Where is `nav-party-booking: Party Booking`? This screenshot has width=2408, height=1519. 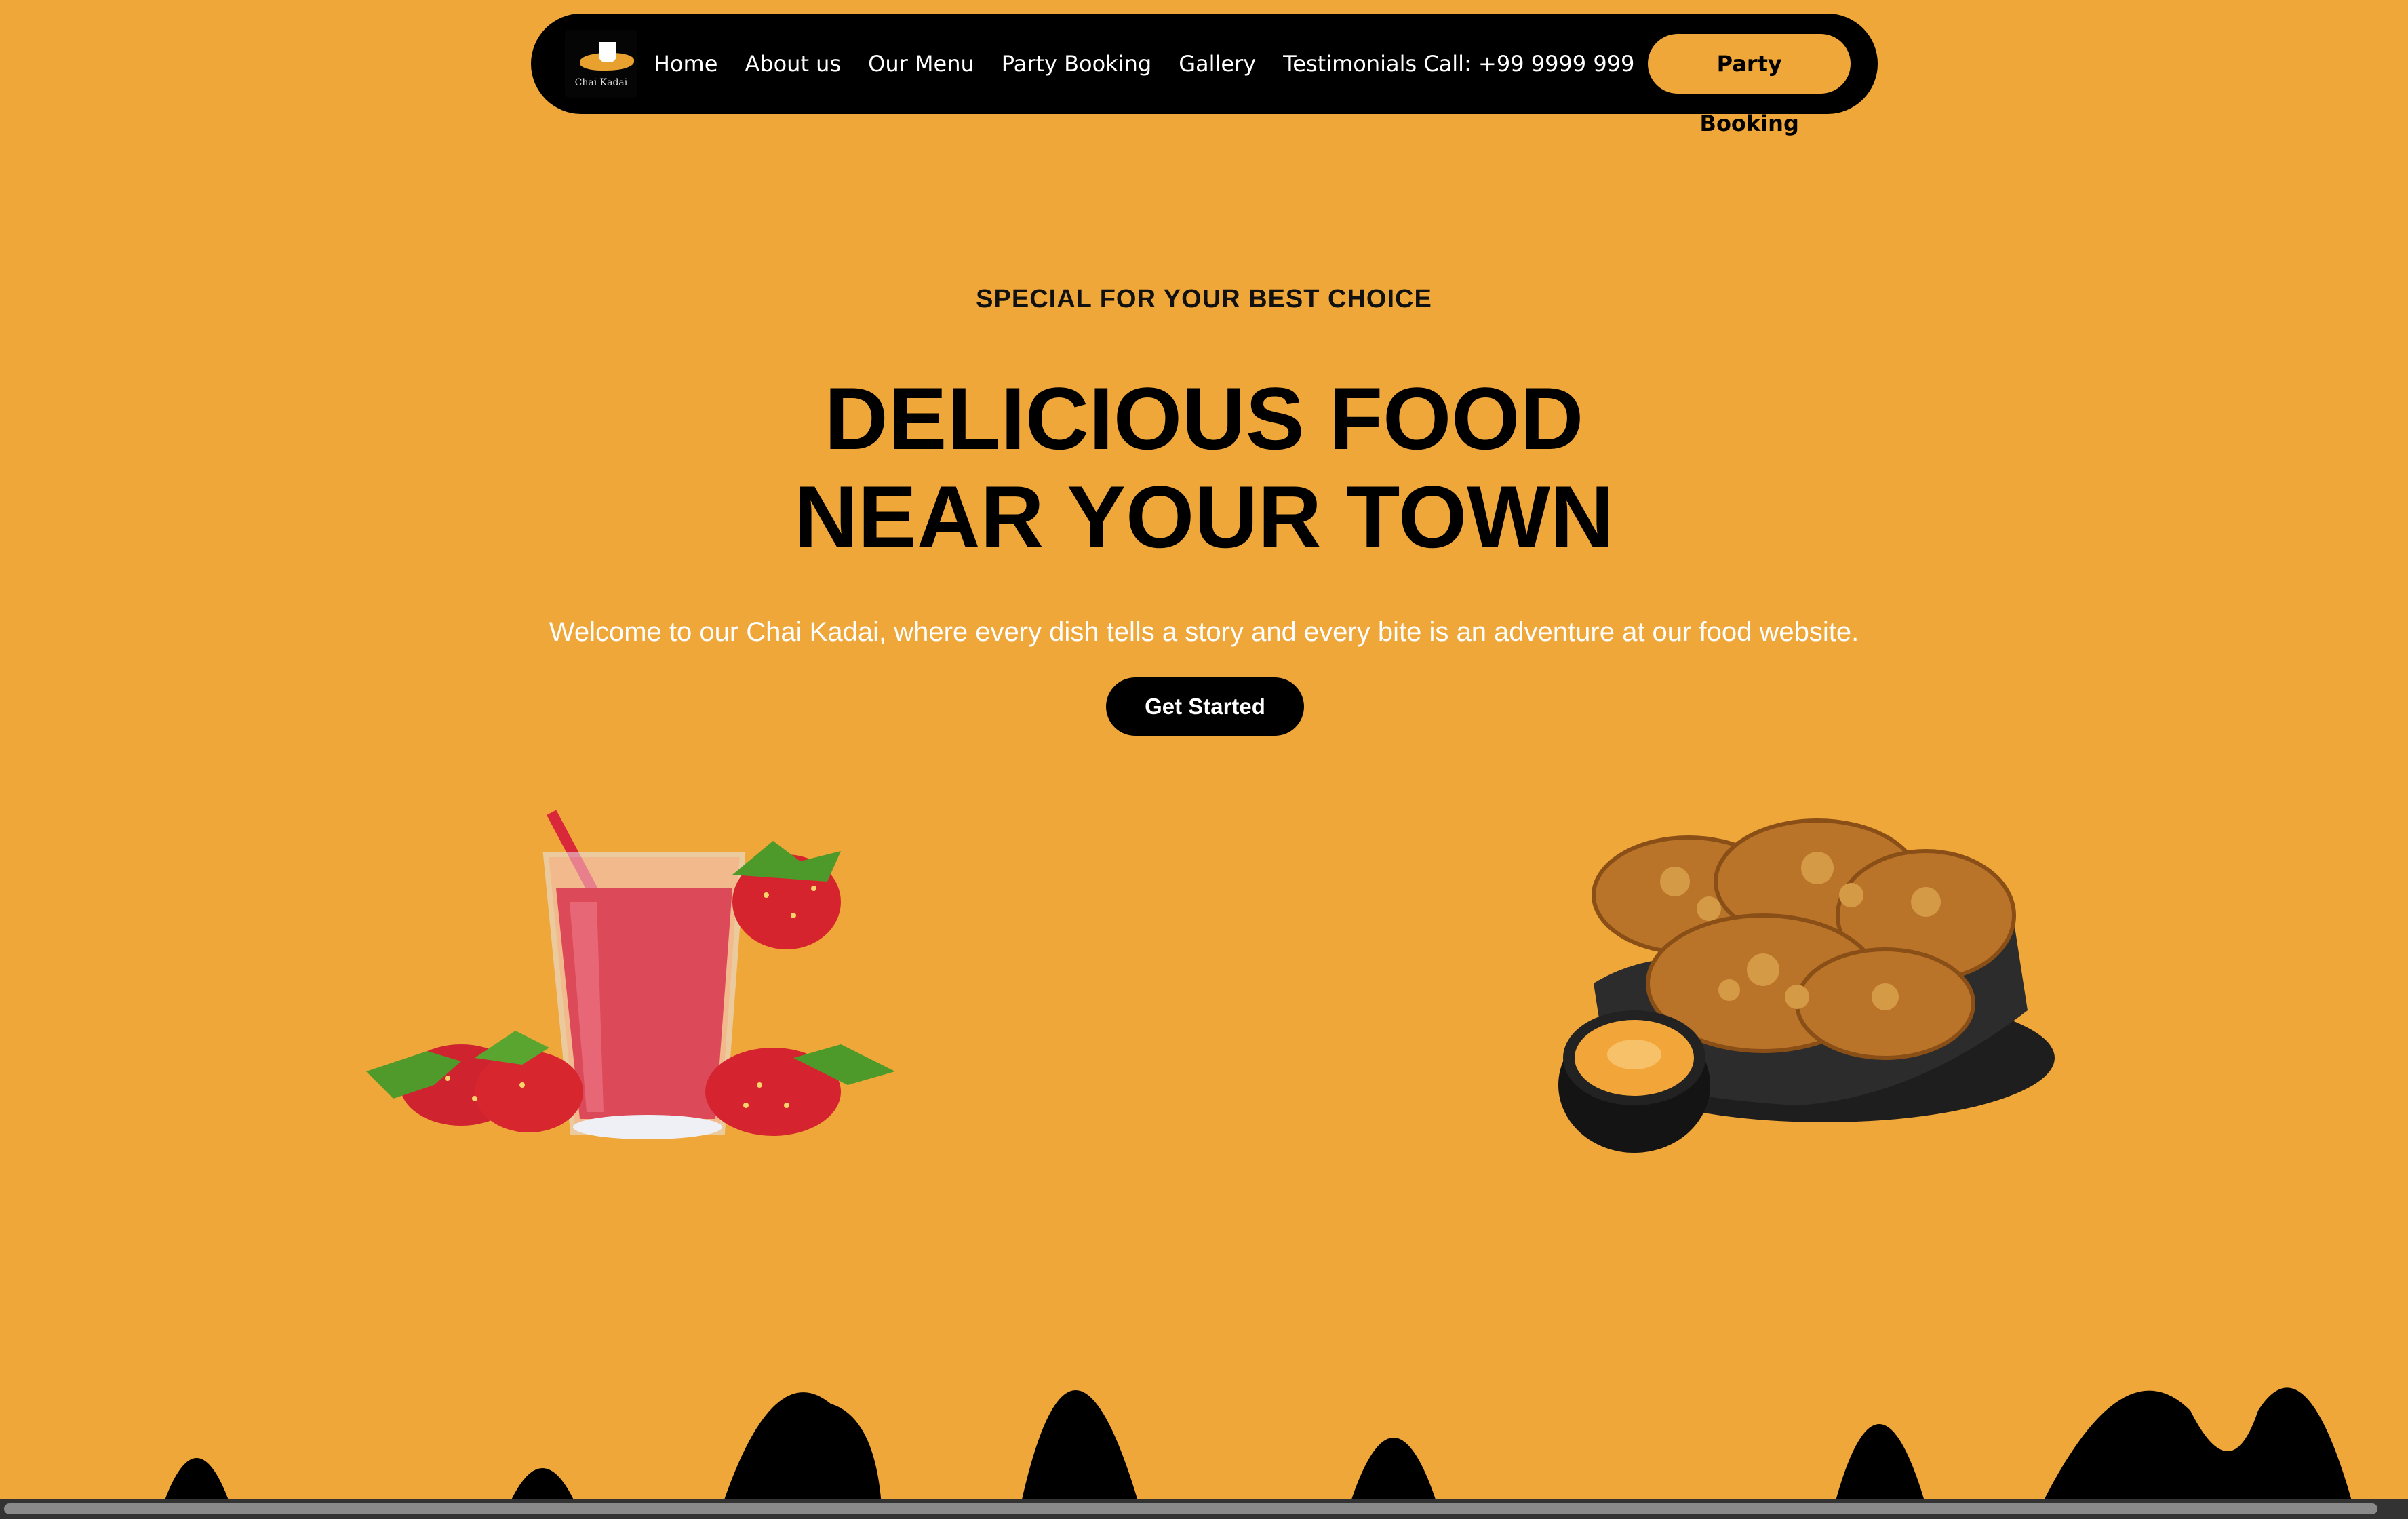
nav-party-booking: Party Booking is located at coordinates (1076, 64).